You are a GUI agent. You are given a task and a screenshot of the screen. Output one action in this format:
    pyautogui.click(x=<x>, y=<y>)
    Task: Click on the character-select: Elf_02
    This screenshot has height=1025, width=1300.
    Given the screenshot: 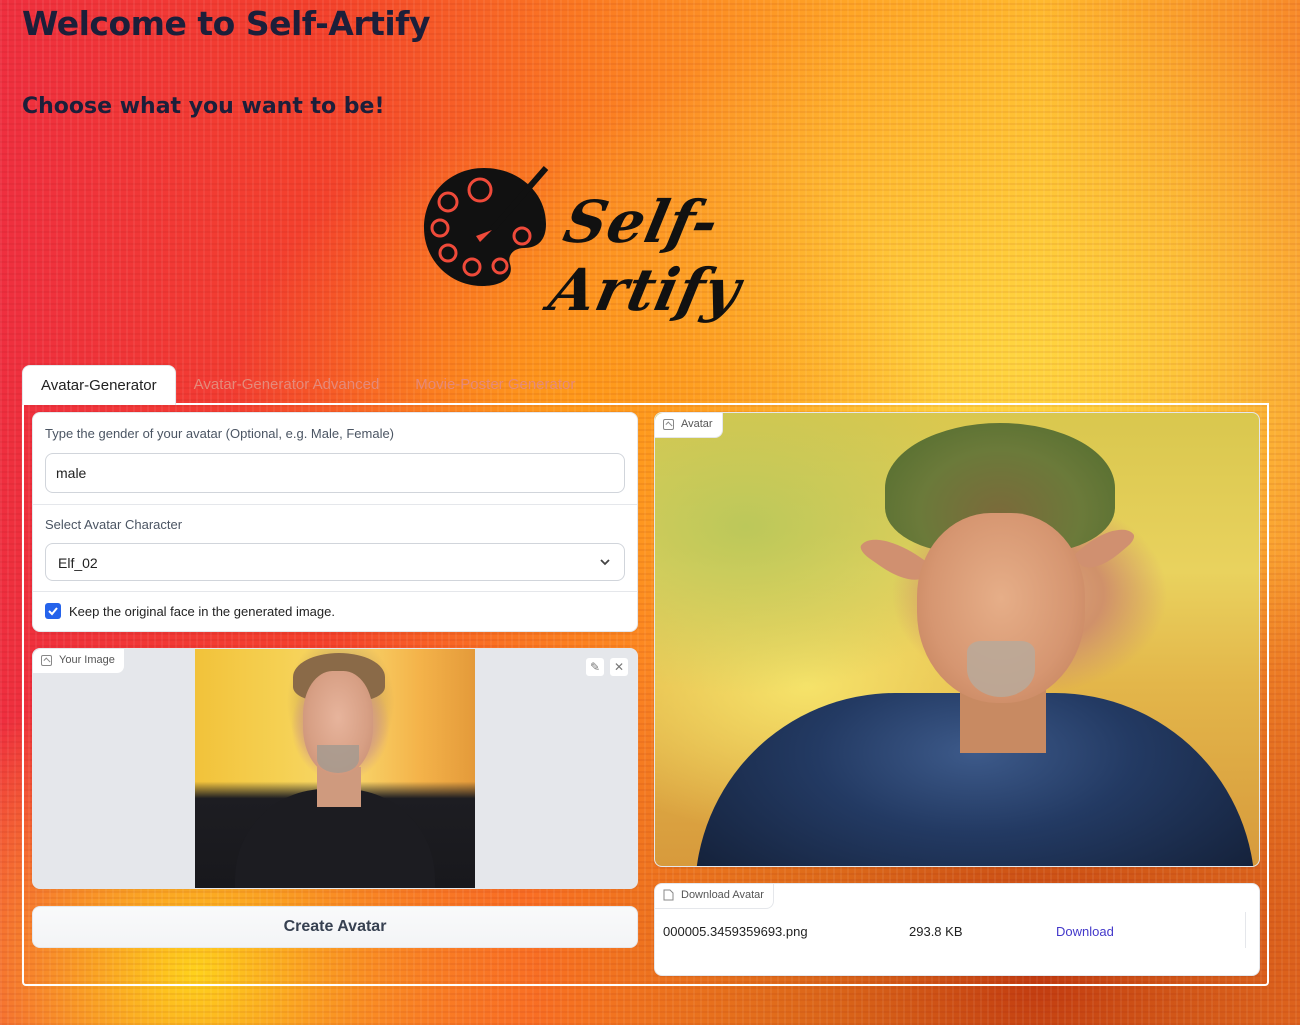 What is the action you would take?
    pyautogui.click(x=335, y=562)
    